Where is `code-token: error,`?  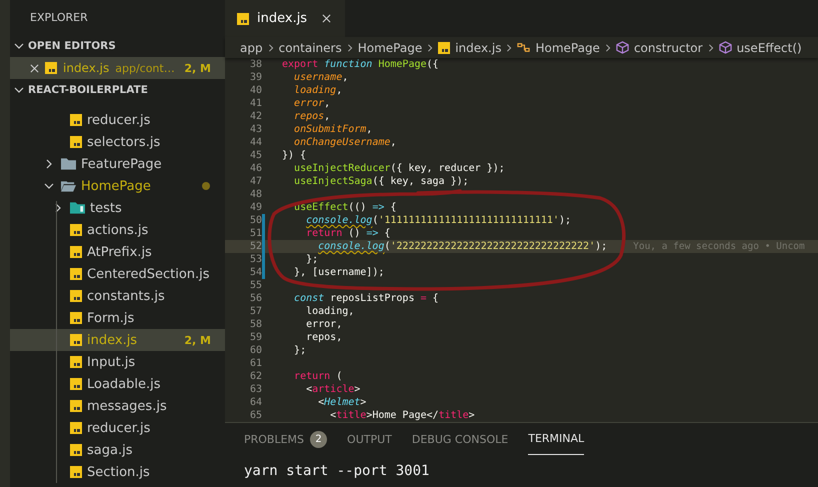
code-token: error, is located at coordinates (324, 324).